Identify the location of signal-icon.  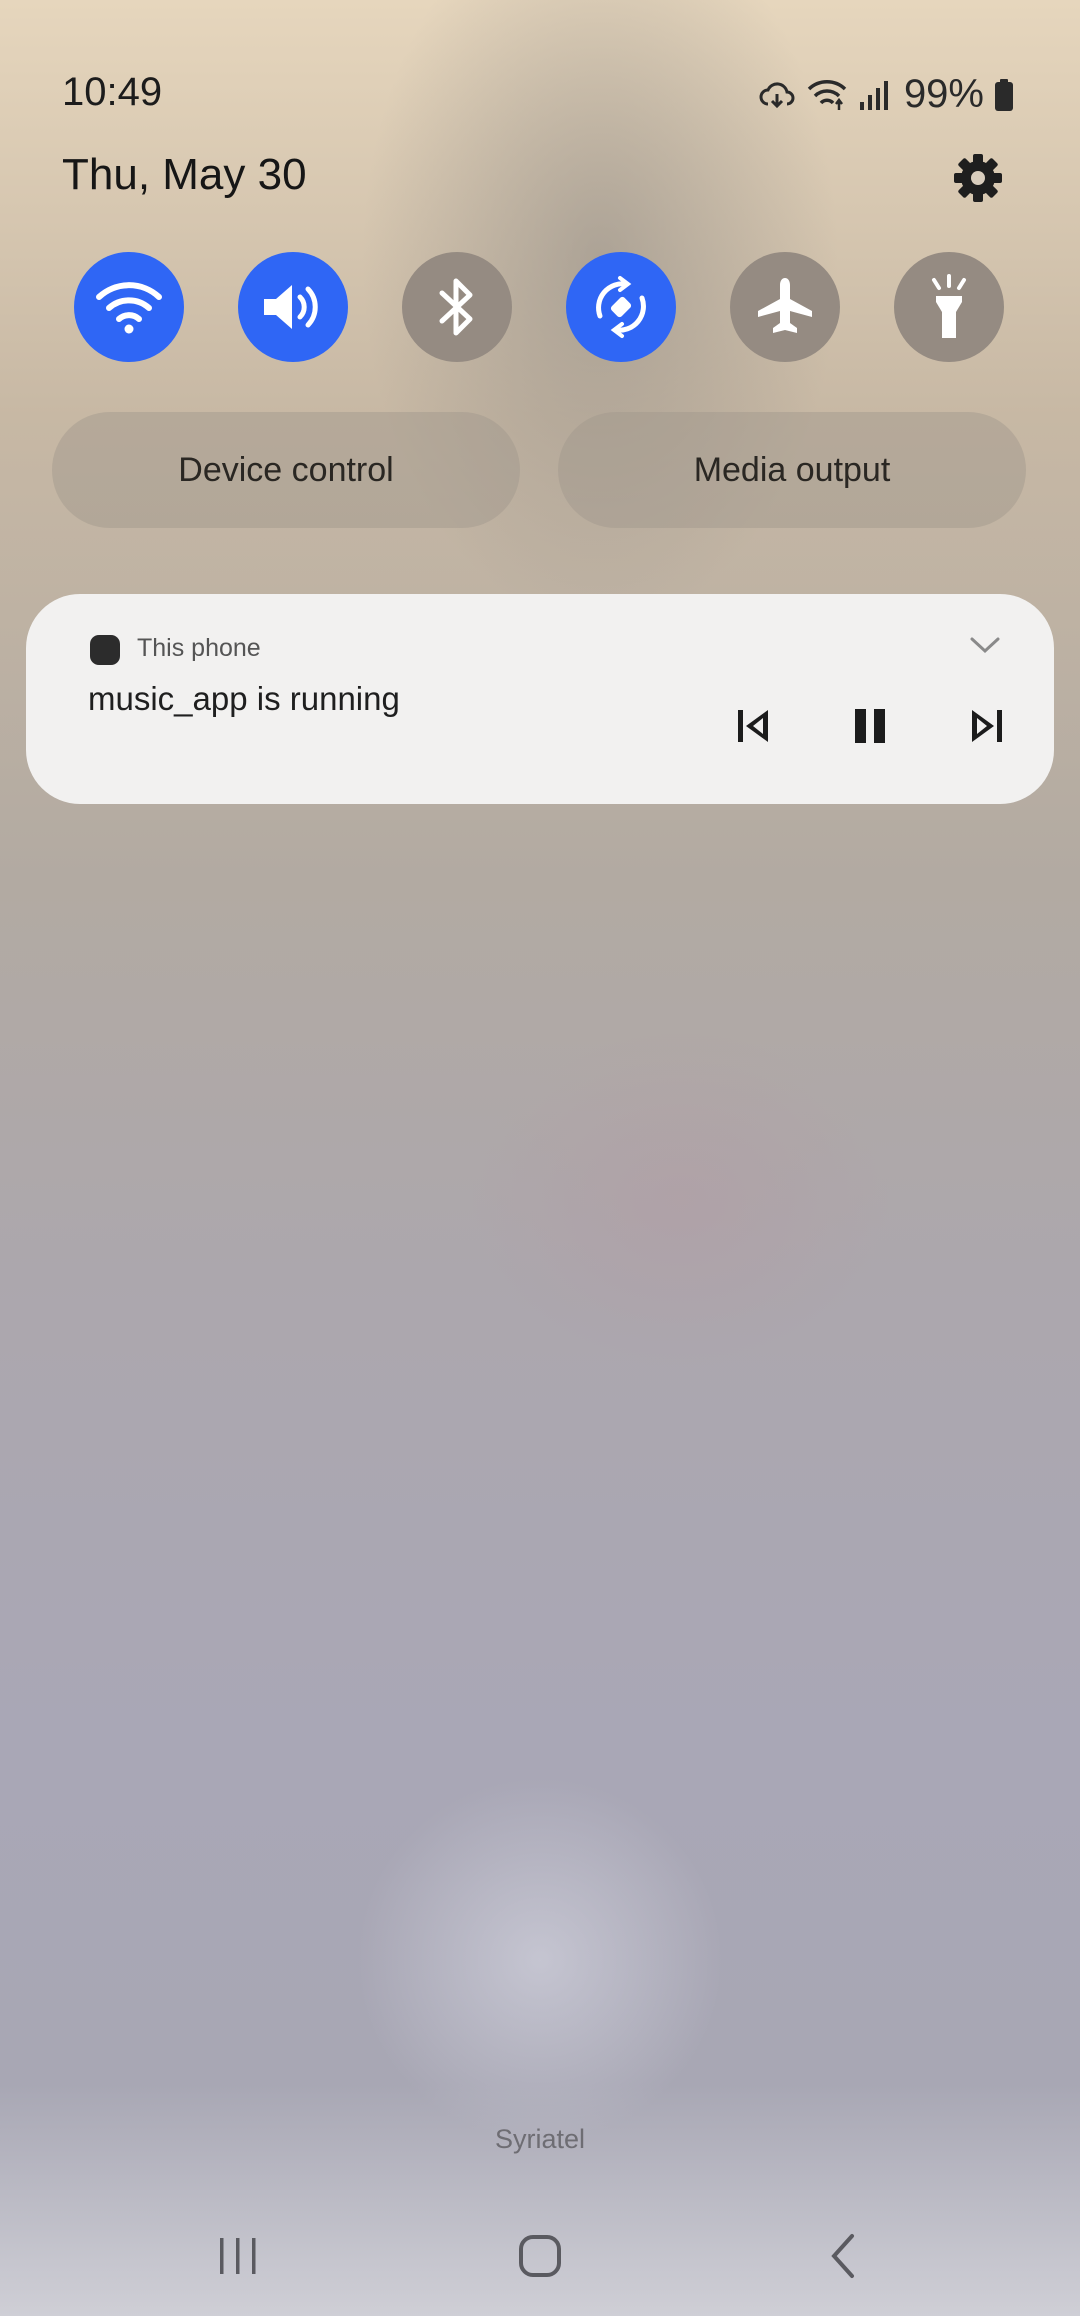
(873, 95).